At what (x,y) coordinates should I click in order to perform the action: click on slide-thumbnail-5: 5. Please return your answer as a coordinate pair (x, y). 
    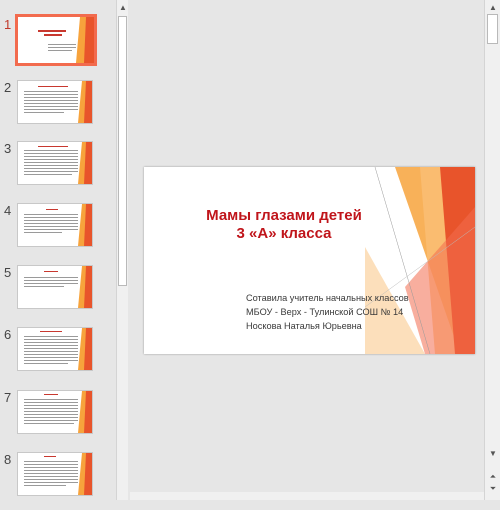
    Looking at the image, I should click on (58, 294).